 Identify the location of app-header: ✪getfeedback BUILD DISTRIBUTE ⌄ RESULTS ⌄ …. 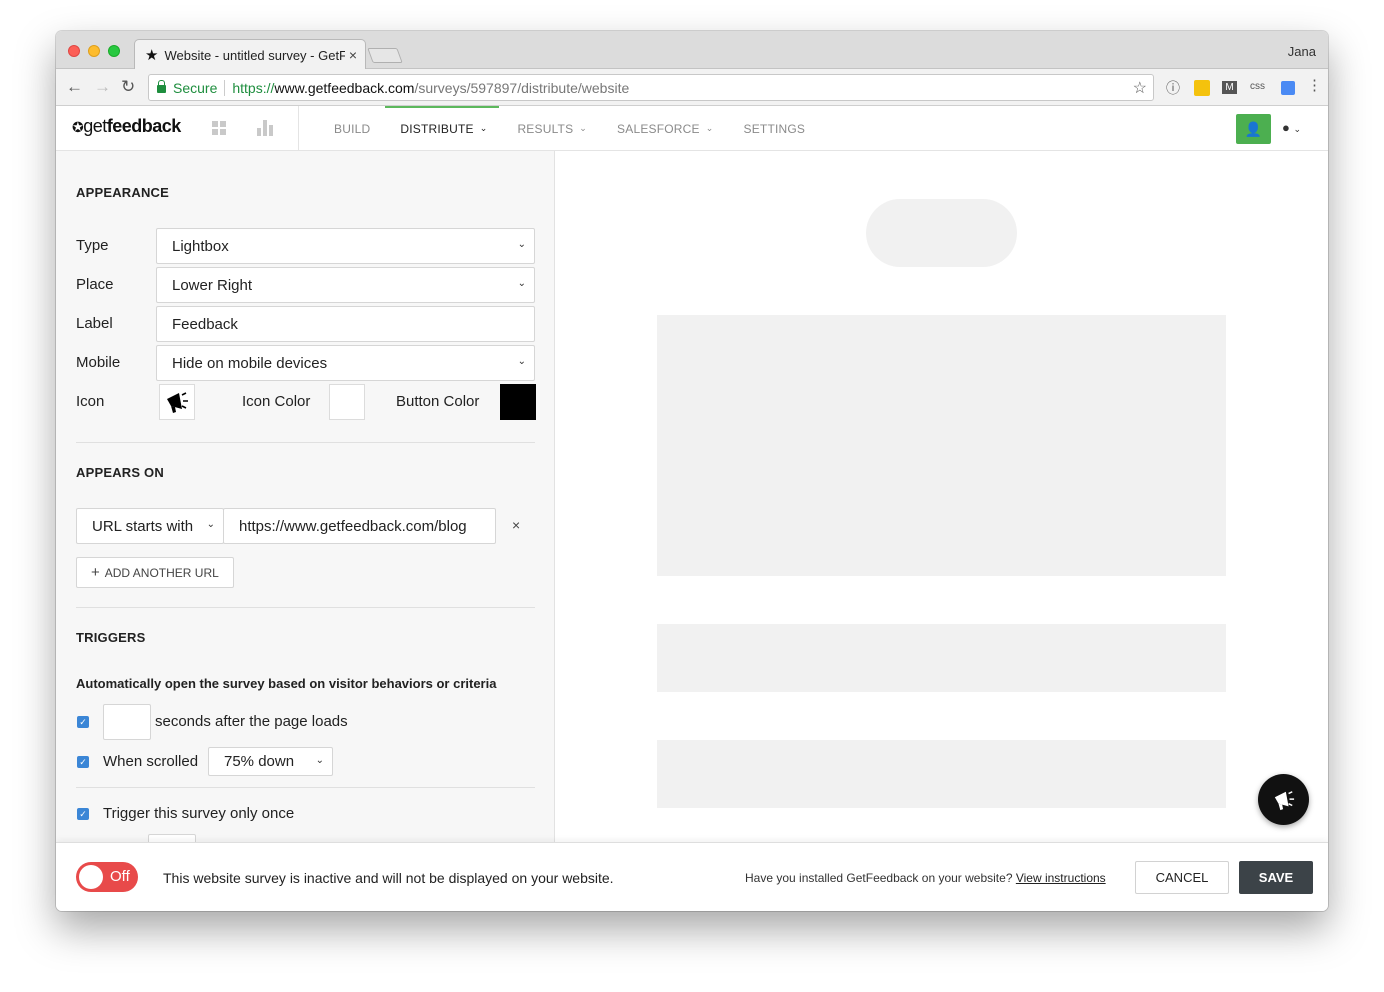
(692, 128).